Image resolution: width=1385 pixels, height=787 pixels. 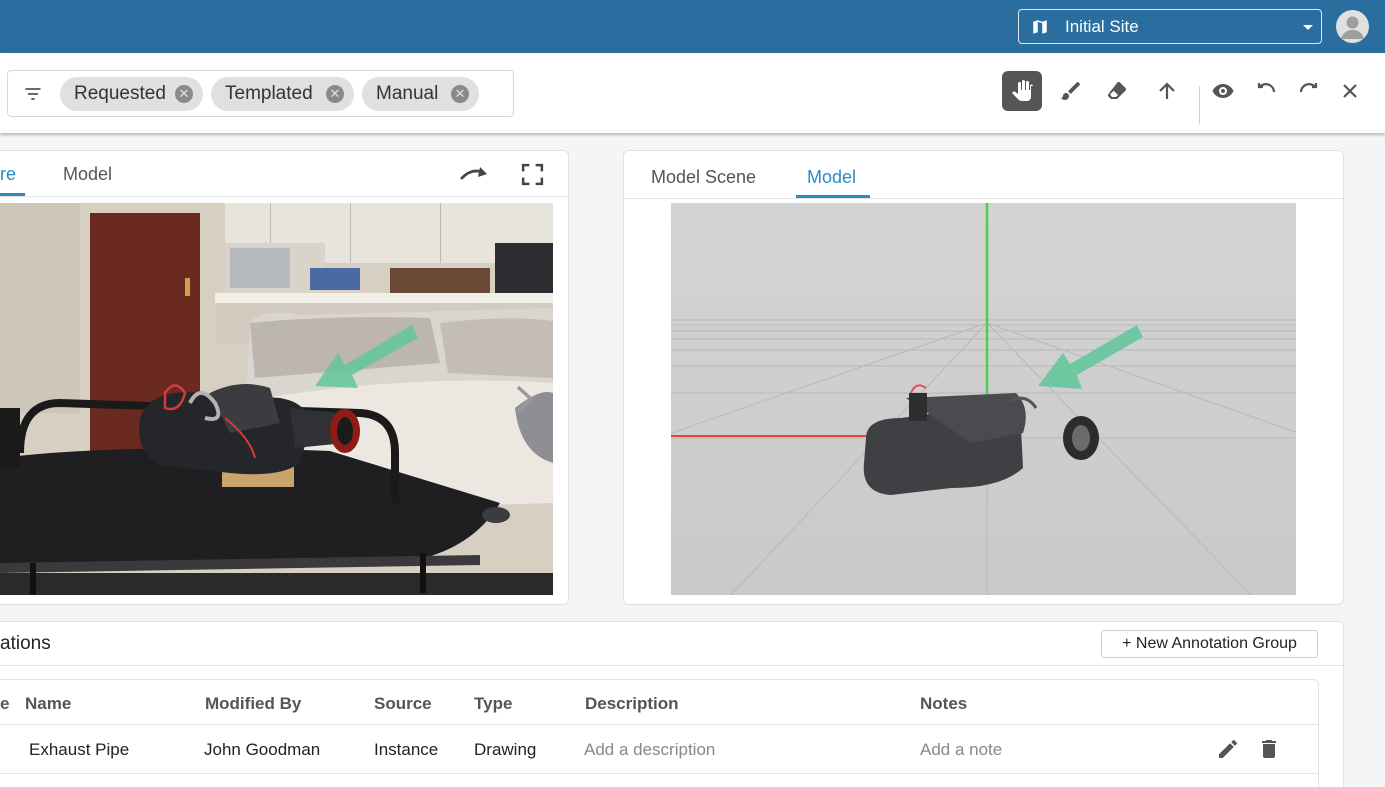 I want to click on arrow-up-icon, so click(x=1167, y=90).